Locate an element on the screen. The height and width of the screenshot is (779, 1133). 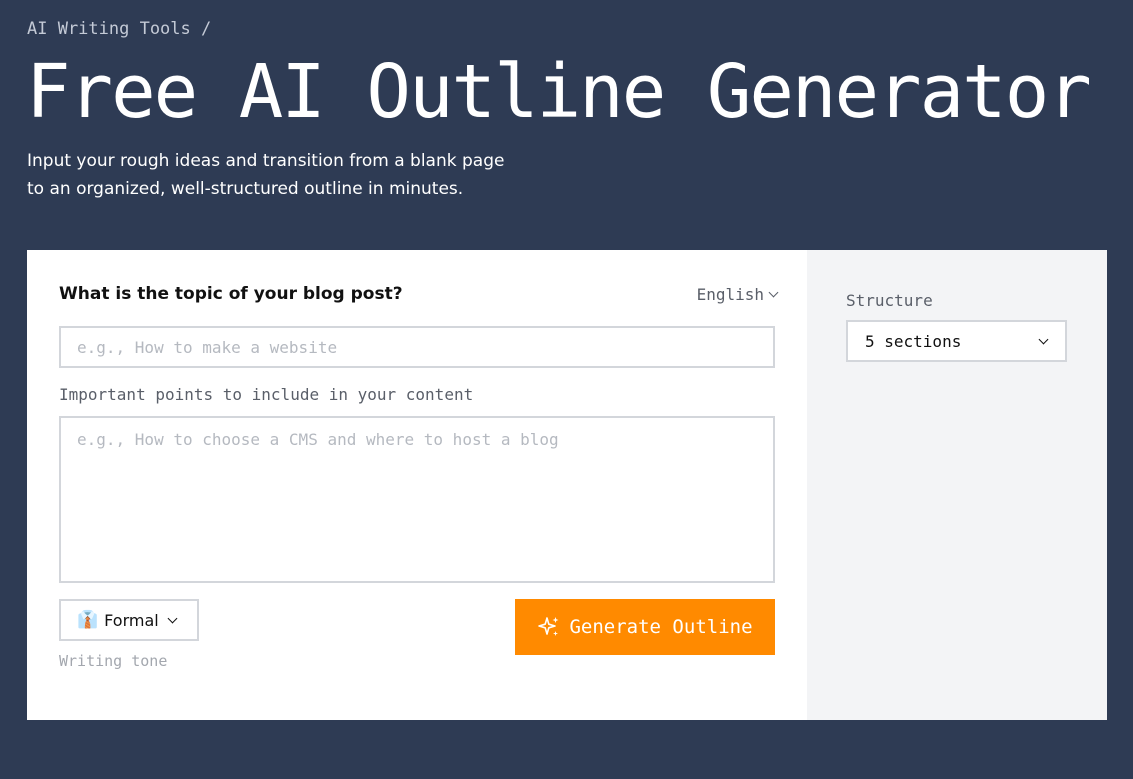
language-value: English is located at coordinates (730, 294).